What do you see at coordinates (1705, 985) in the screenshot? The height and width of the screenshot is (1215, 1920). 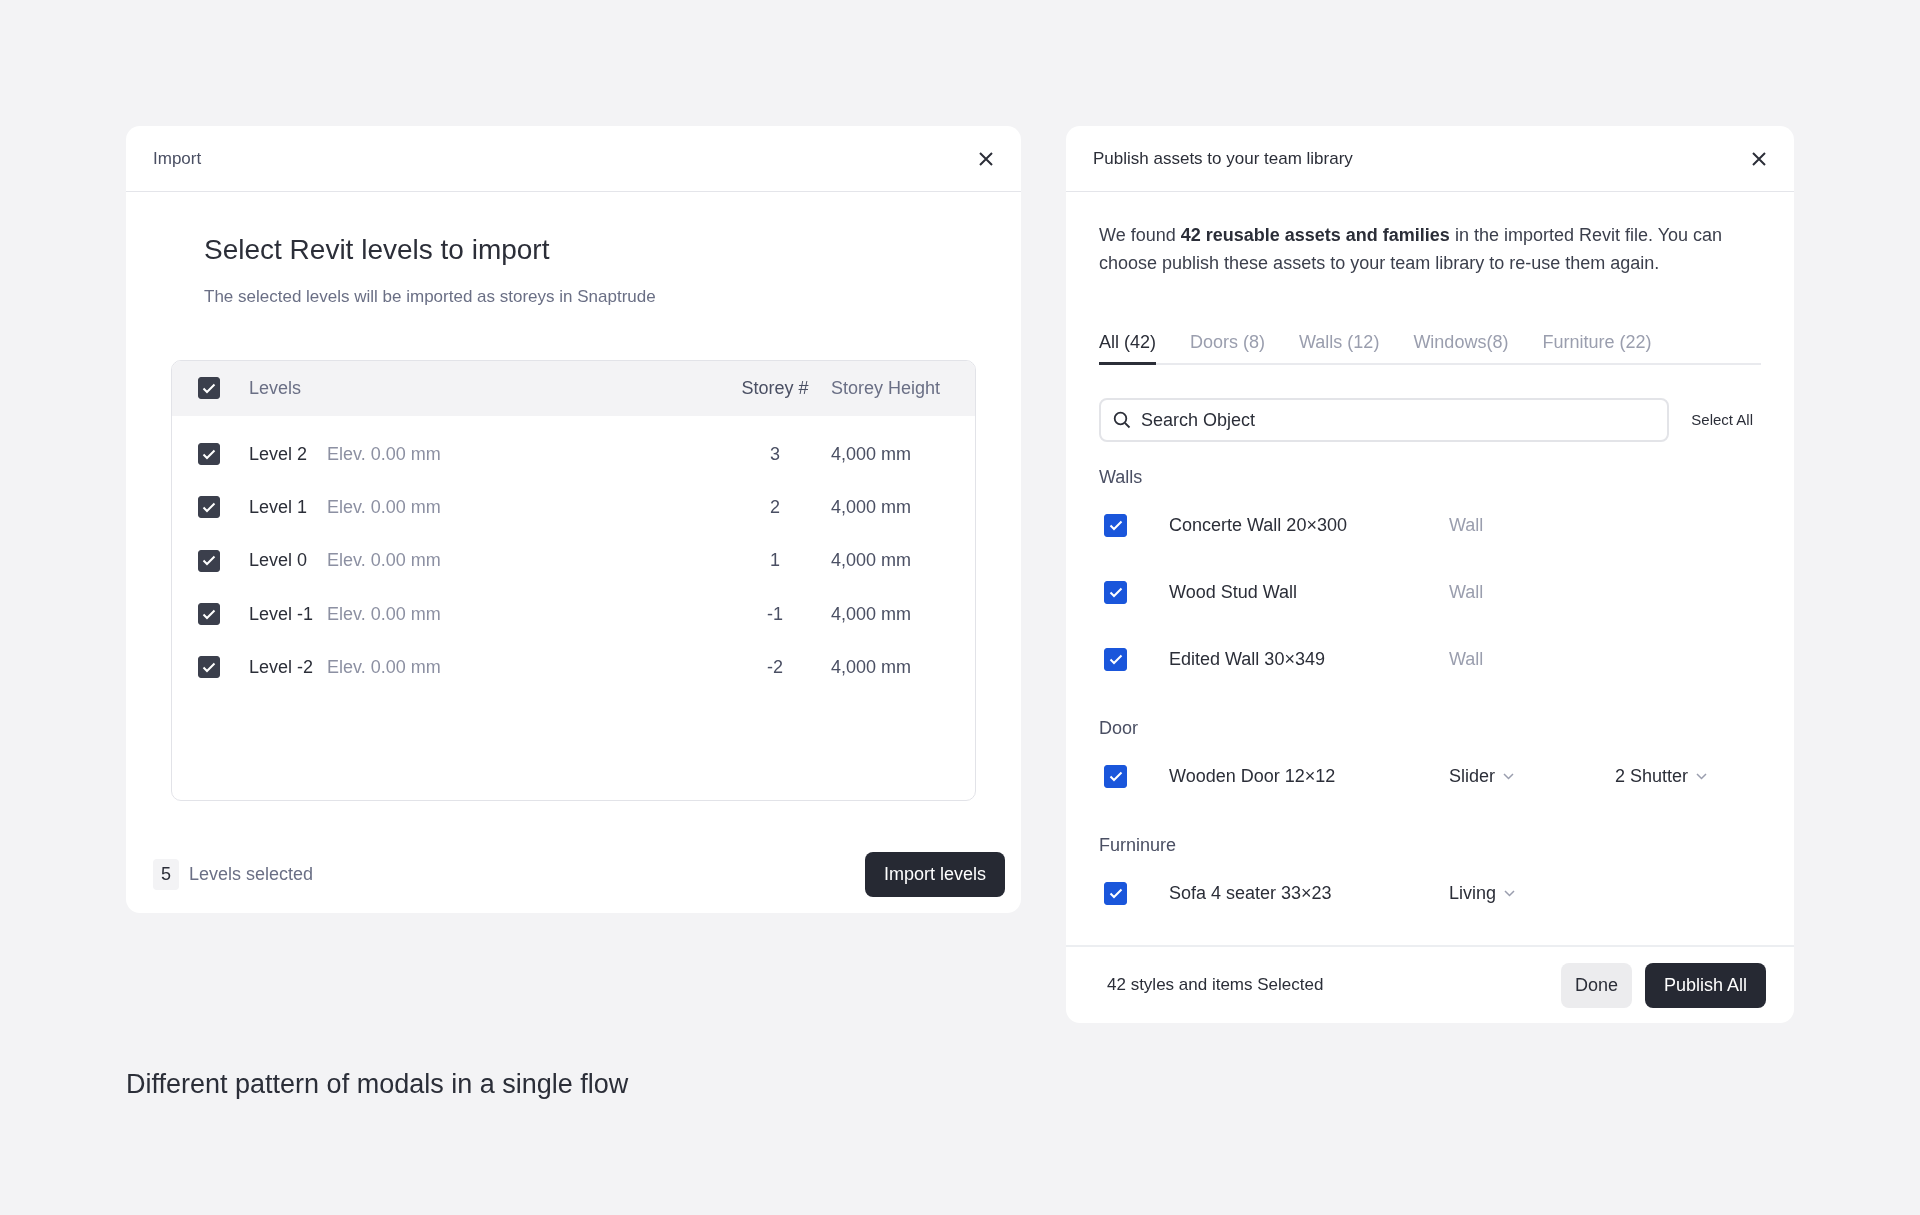 I see `publish-button: Publish All` at bounding box center [1705, 985].